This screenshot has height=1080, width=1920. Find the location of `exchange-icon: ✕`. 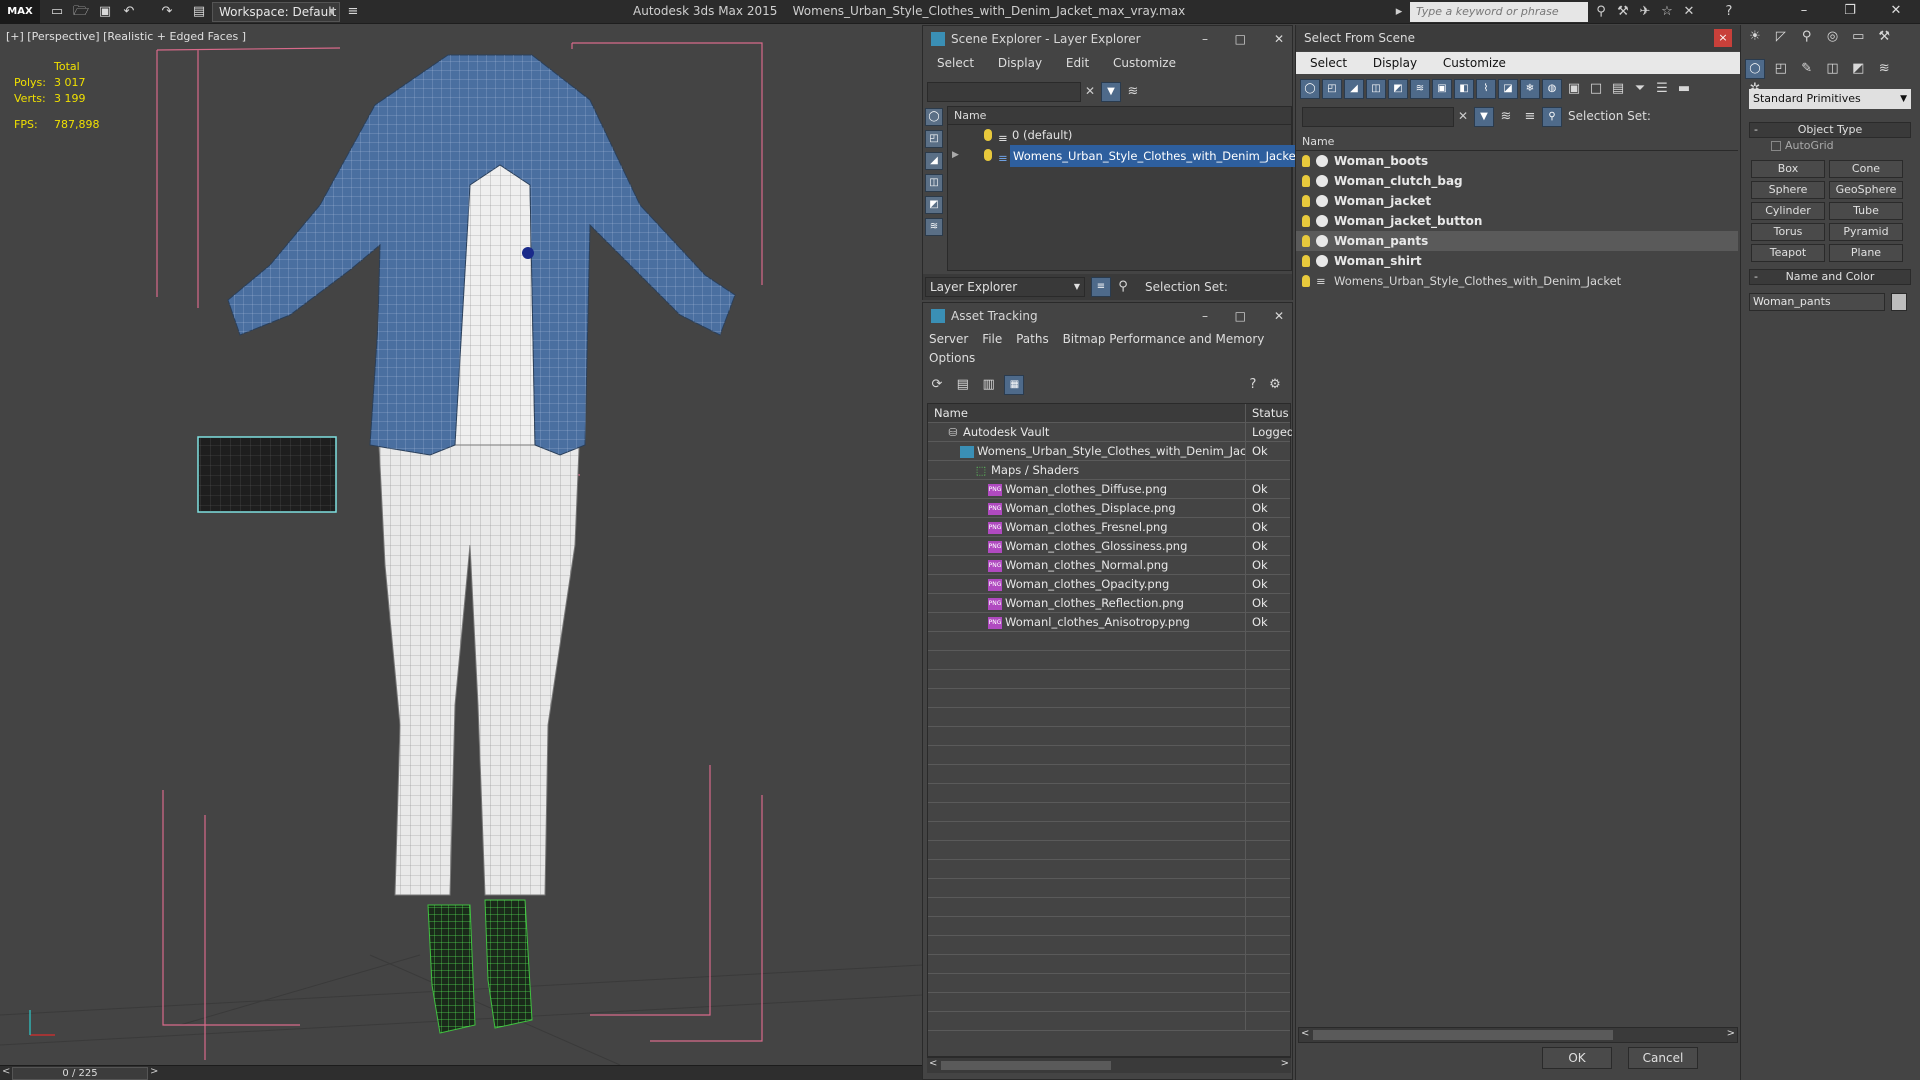

exchange-icon: ✕ is located at coordinates (1689, 12).